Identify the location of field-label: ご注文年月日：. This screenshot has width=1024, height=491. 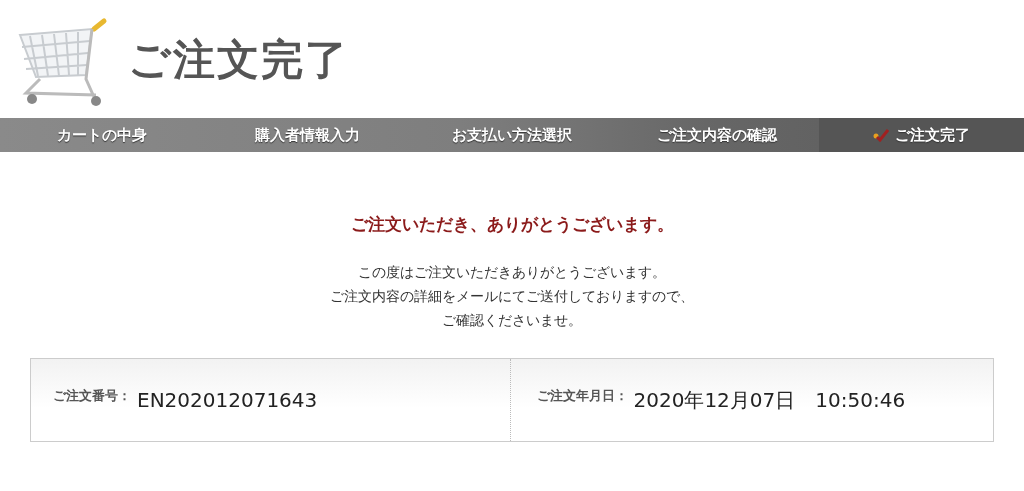
(582, 395).